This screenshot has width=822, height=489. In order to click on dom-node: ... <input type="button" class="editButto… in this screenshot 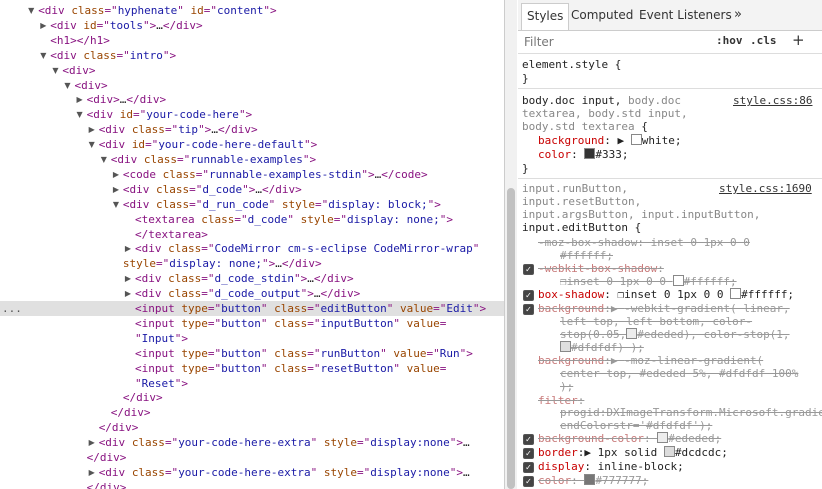, I will do `click(252, 308)`.